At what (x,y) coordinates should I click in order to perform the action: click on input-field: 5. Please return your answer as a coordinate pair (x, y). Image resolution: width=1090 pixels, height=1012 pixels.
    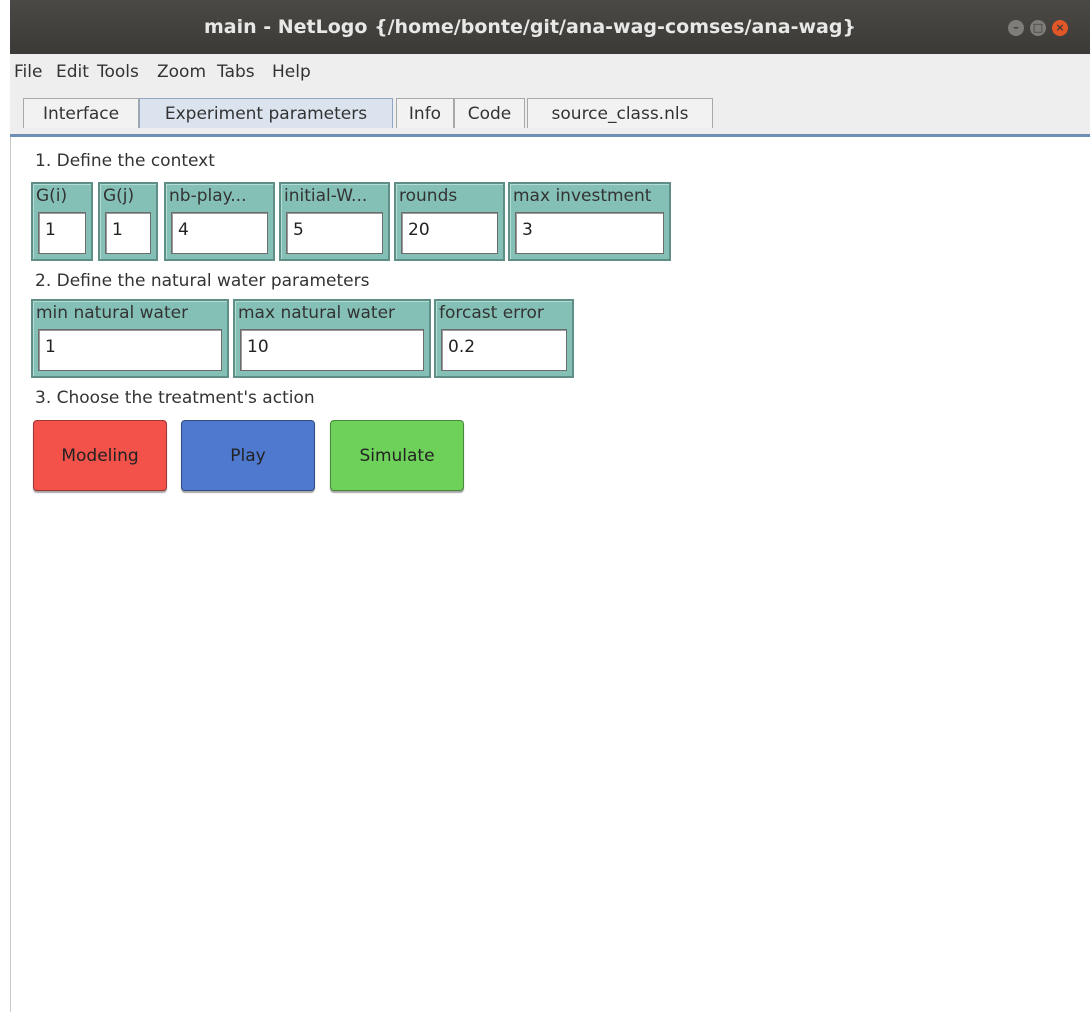
    Looking at the image, I should click on (334, 233).